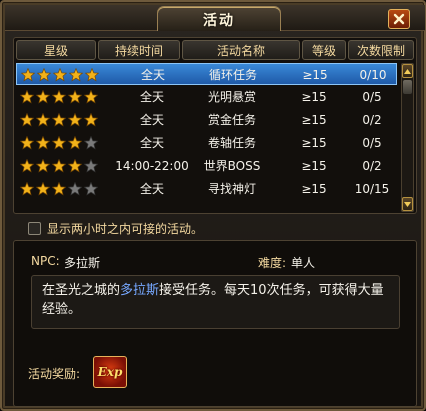  What do you see at coordinates (303, 263) in the screenshot?
I see `difficulty-value: 单人` at bounding box center [303, 263].